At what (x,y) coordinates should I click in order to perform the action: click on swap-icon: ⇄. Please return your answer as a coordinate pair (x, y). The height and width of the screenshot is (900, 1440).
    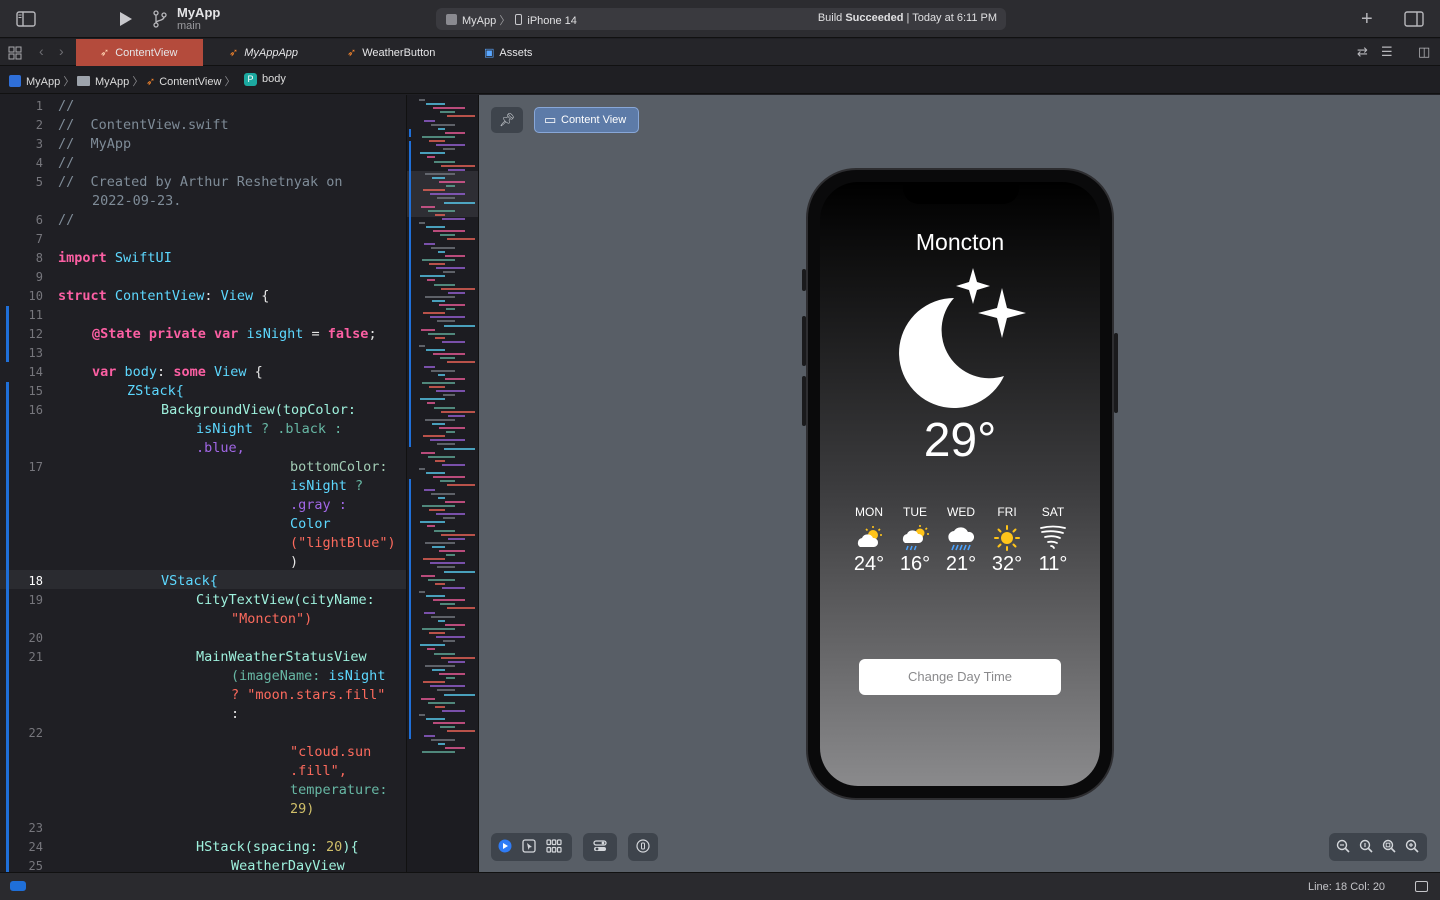
    Looking at the image, I should click on (1362, 51).